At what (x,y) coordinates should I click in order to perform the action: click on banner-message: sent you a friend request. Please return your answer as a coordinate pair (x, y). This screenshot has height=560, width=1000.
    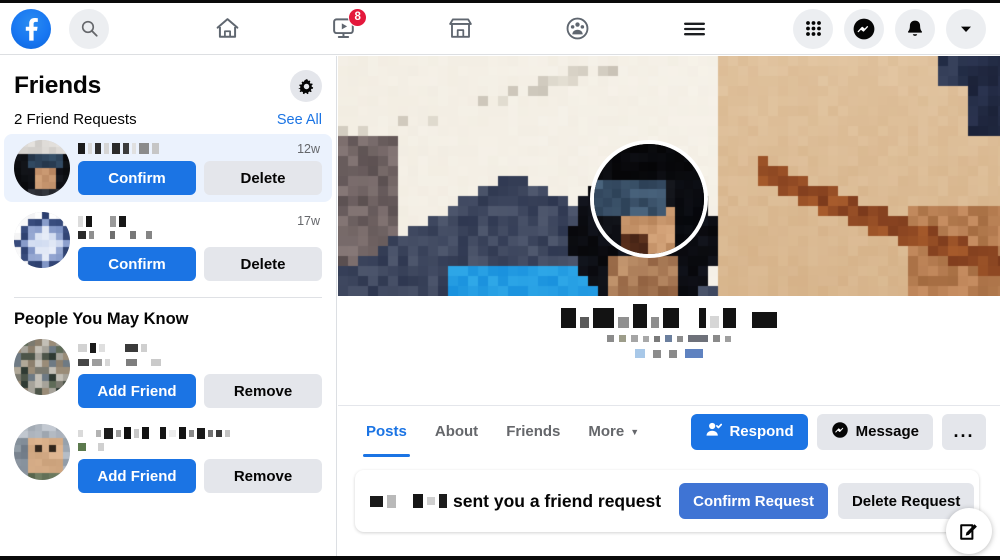
    Looking at the image, I should click on (515, 501).